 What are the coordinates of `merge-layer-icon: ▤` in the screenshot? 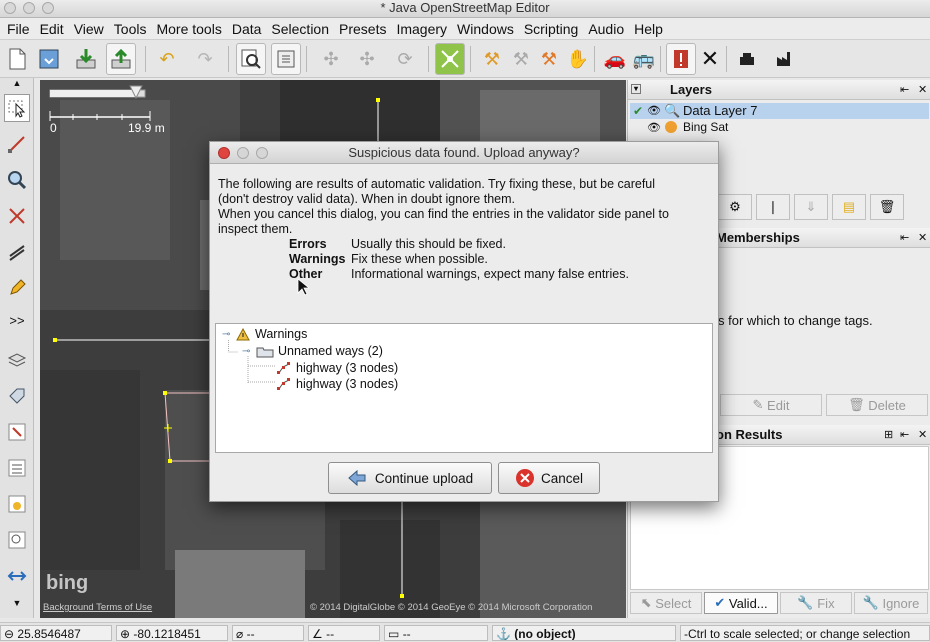 It's located at (849, 207).